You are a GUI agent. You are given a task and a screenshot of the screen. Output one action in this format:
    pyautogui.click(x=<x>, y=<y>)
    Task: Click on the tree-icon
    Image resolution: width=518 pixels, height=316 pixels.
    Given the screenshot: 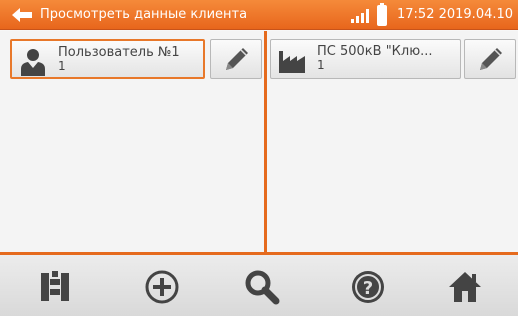 What is the action you would take?
    pyautogui.click(x=55, y=286)
    